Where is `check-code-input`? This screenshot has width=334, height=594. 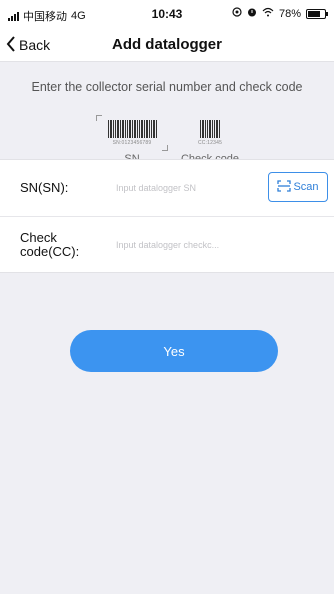 check-code-input is located at coordinates (186, 244).